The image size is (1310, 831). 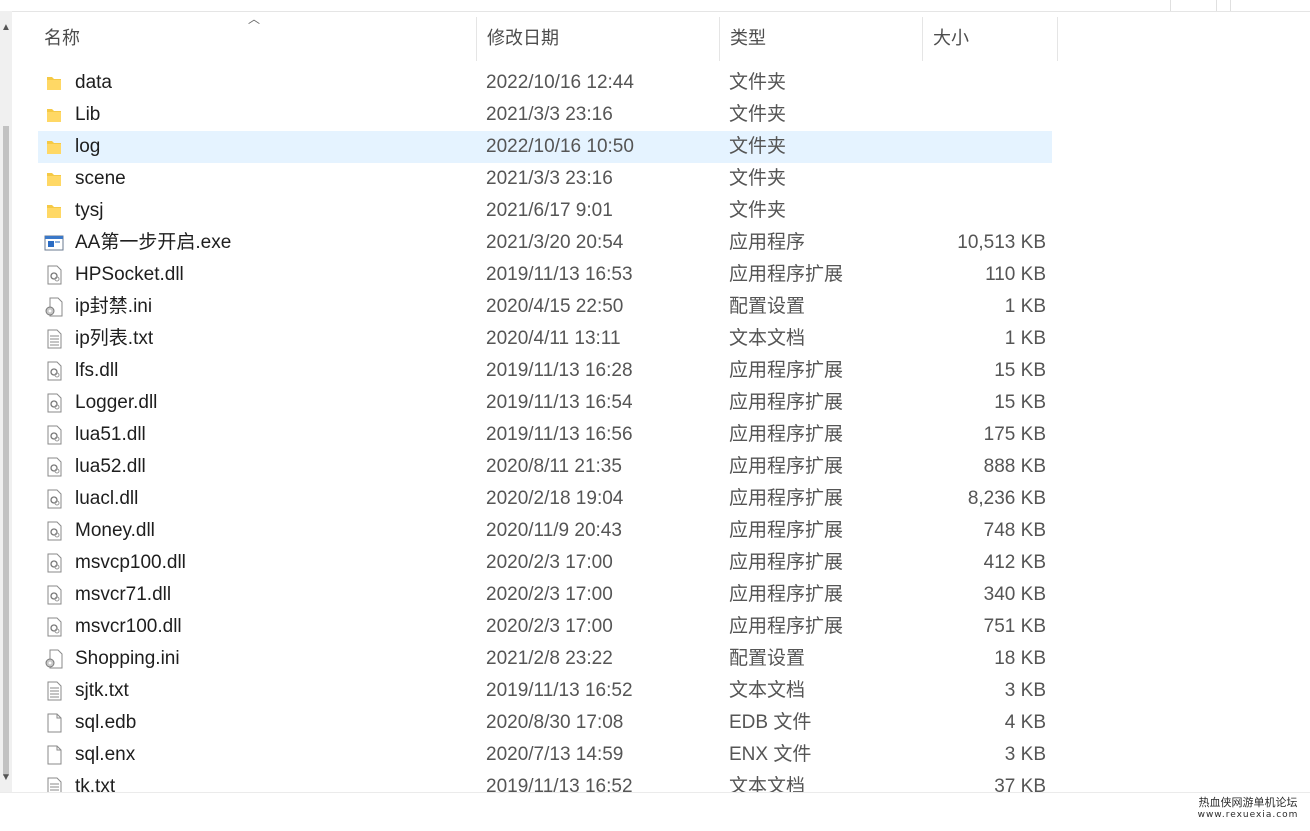 I want to click on file-row: scene 2021/3/3 23:16 文件夹, so click(x=545, y=179).